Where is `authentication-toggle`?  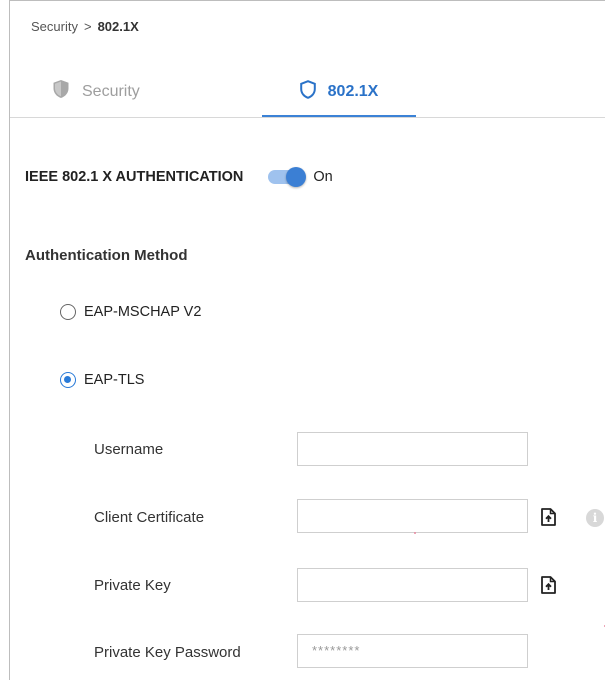 authentication-toggle is located at coordinates (287, 177).